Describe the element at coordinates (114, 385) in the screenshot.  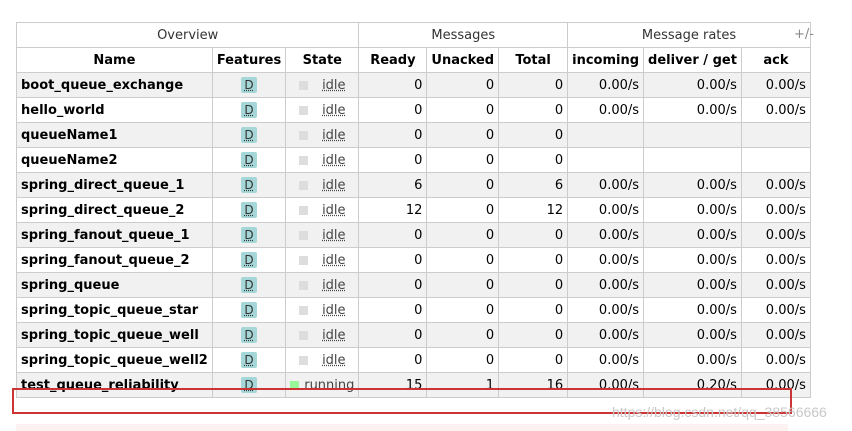
I see `queue-name-link: test_queue_reliability` at that location.